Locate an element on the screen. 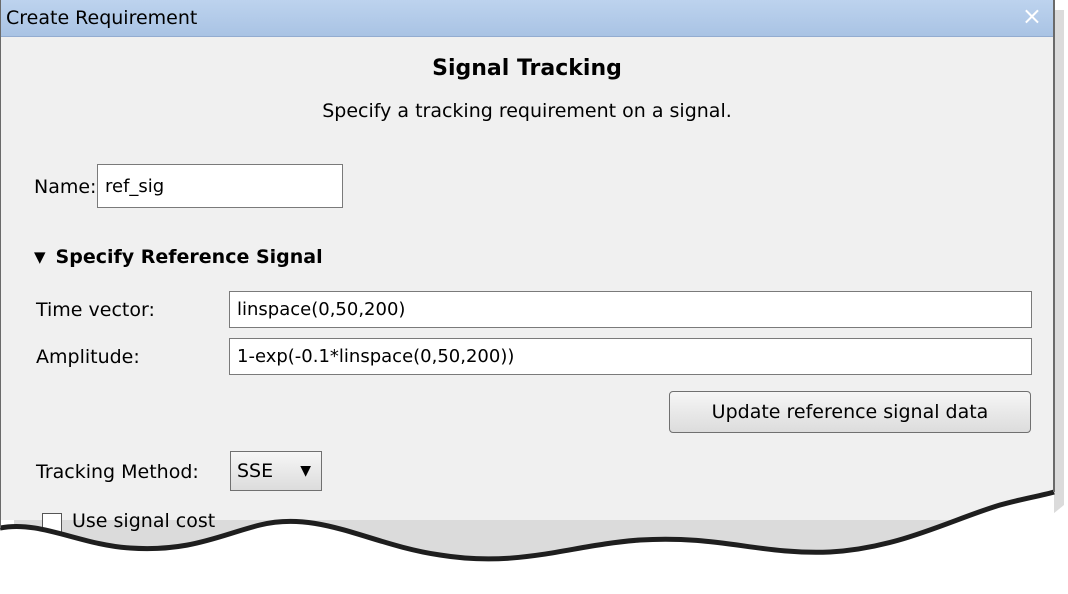  name-label: Name: is located at coordinates (65, 187).